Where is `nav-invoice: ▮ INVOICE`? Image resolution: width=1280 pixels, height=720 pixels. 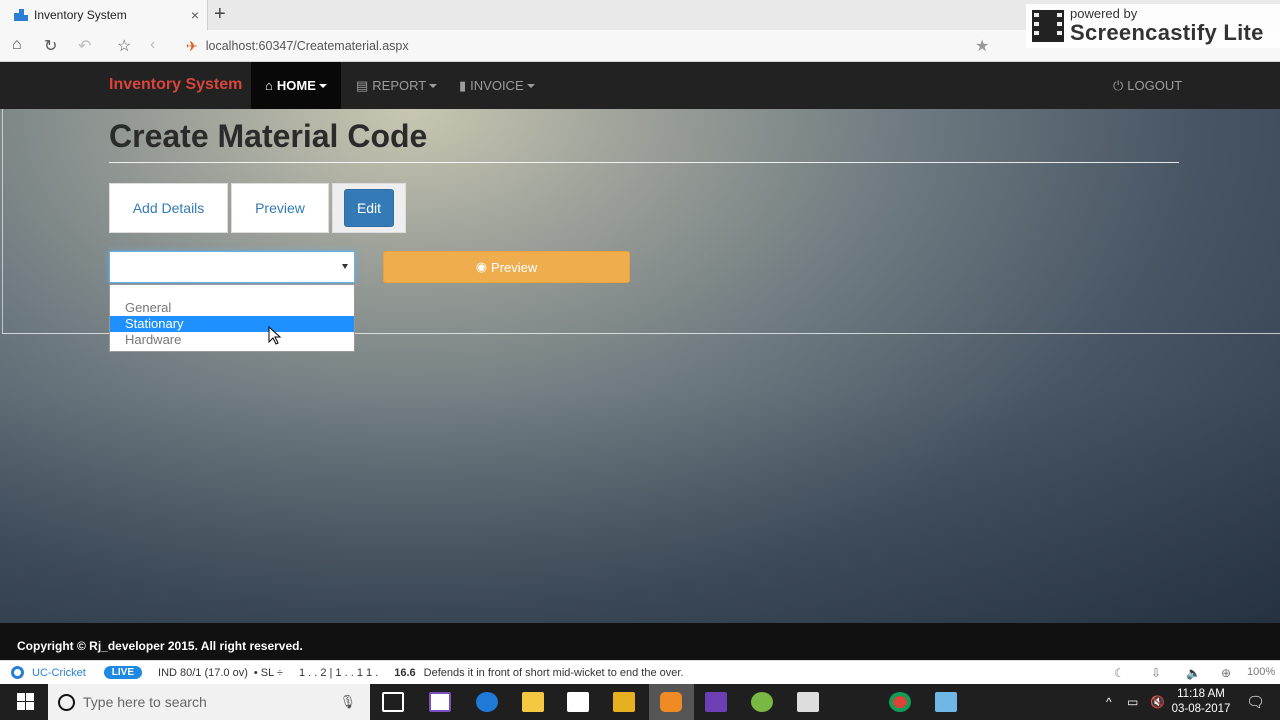
nav-invoice: ▮ INVOICE is located at coordinates (497, 85).